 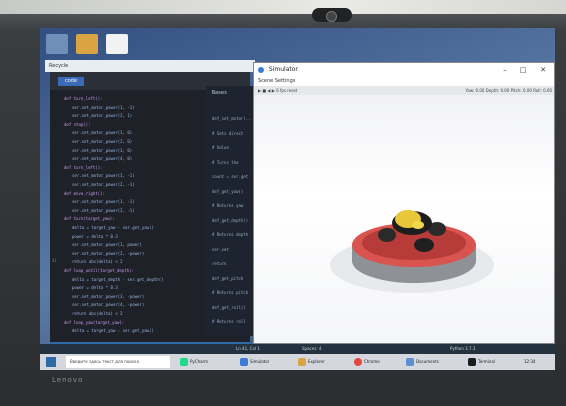 I want to click on pane-line: # Sets direct, so click(x=228, y=133).